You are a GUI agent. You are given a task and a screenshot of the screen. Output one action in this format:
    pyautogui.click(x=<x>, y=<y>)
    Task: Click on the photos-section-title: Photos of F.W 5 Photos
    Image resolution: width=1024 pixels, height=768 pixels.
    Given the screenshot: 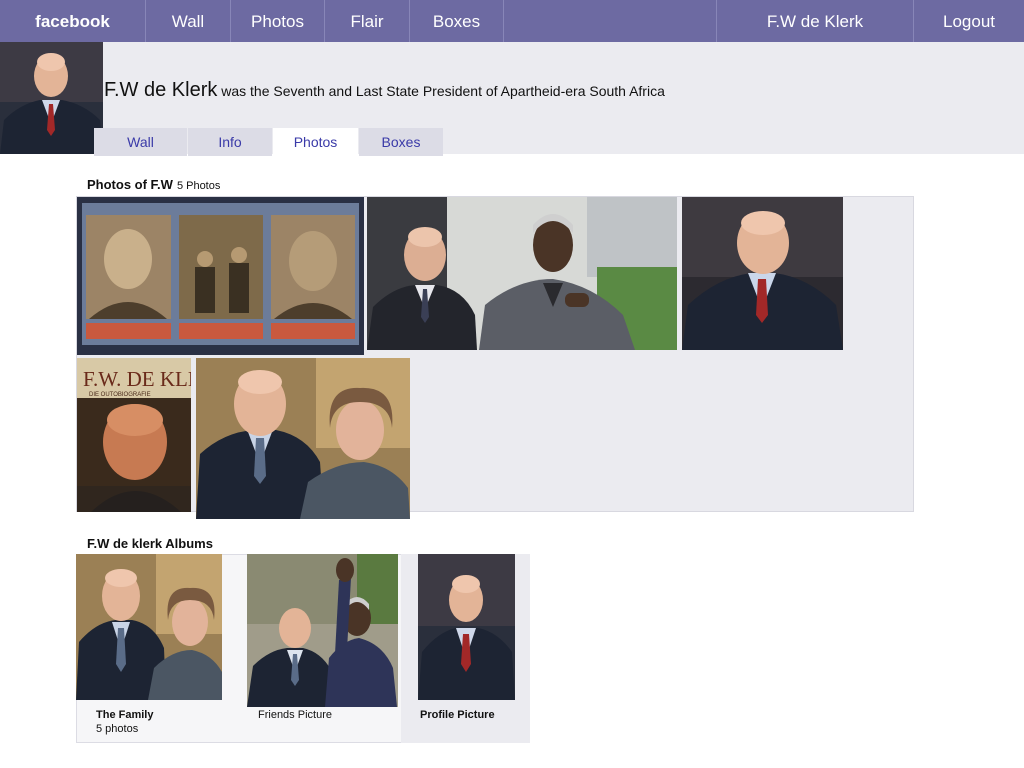 What is the action you would take?
    pyautogui.click(x=153, y=184)
    